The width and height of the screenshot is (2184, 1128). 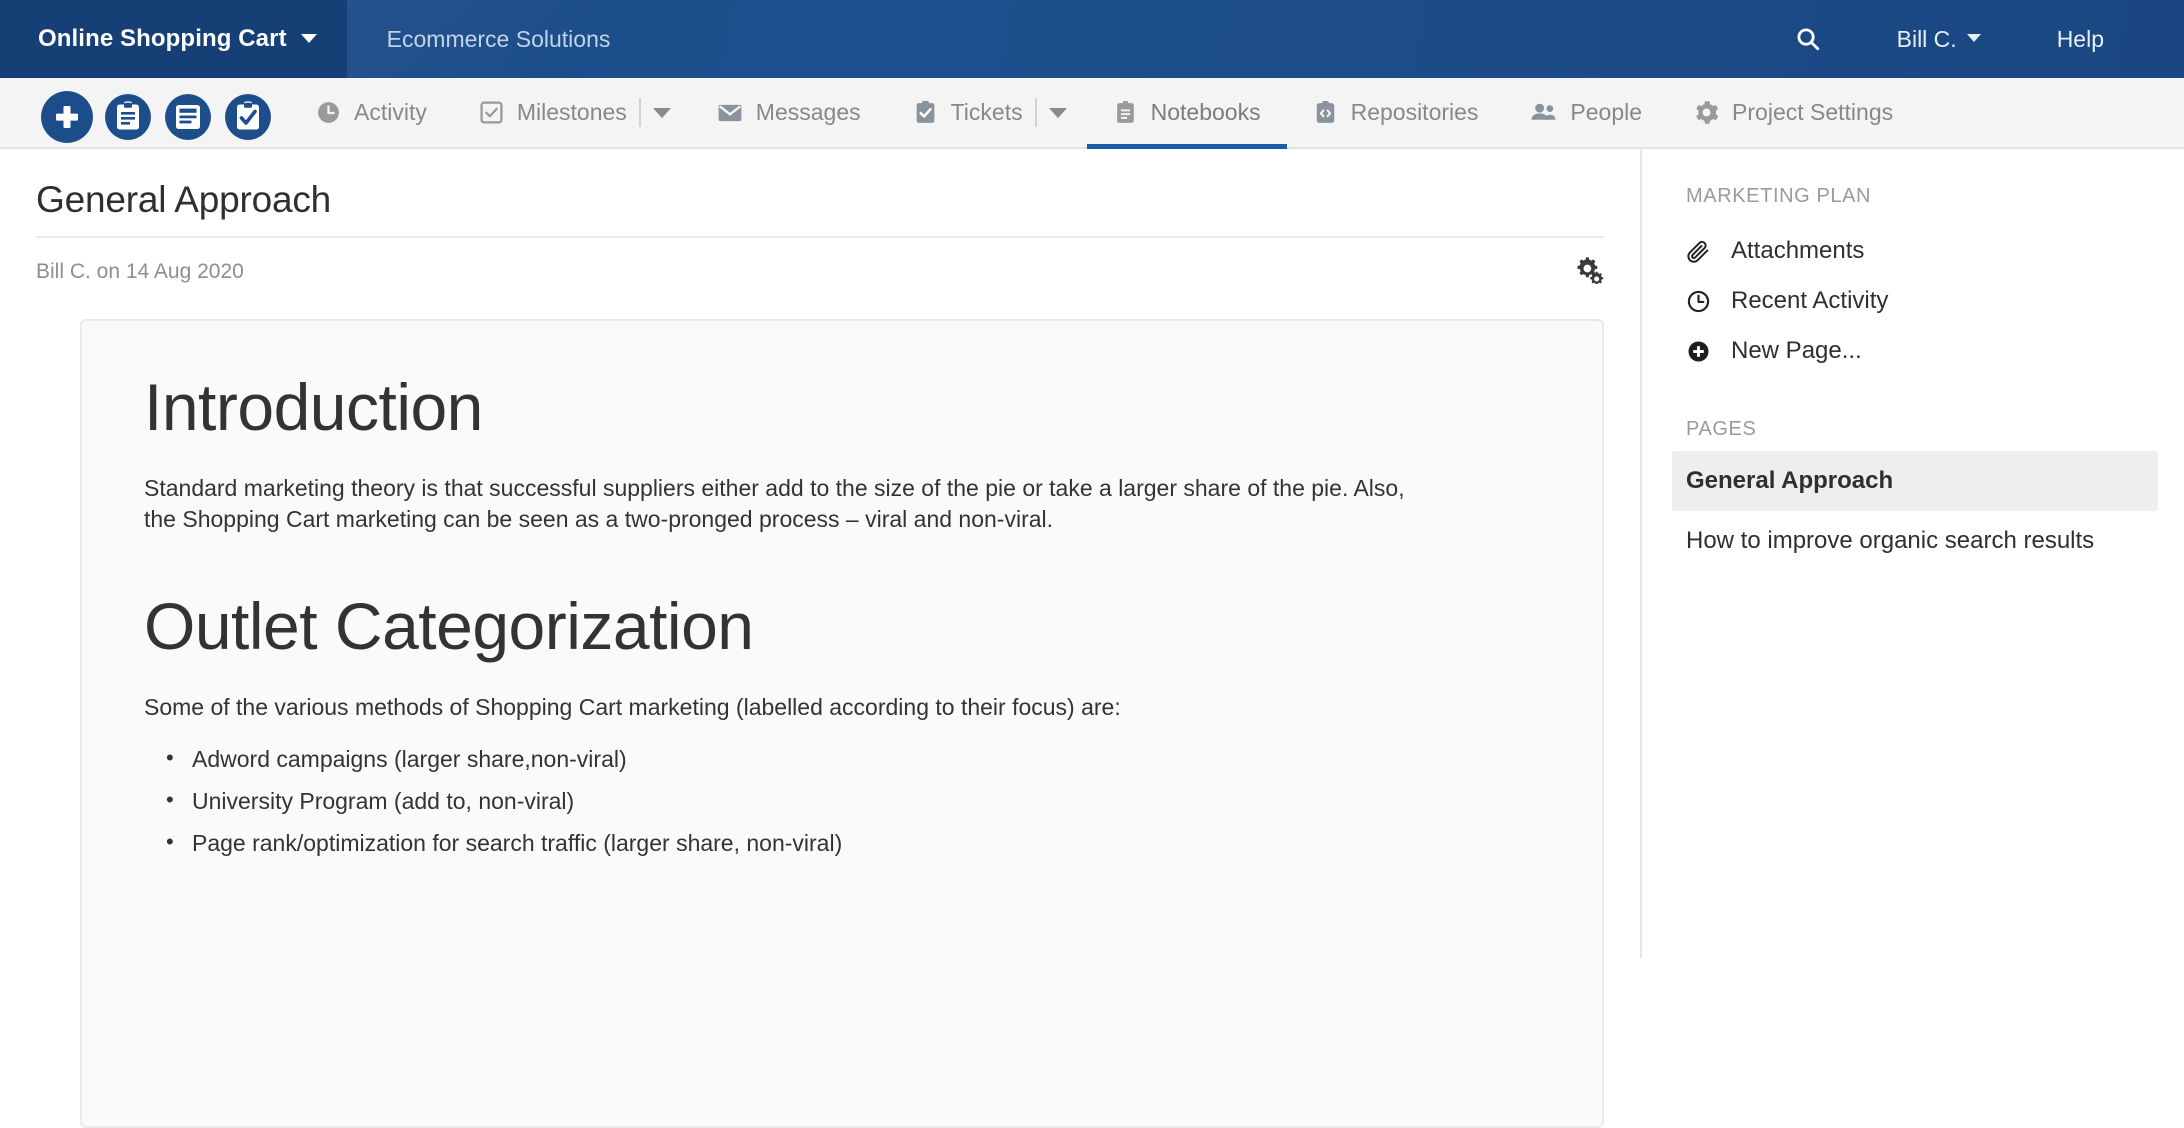 What do you see at coordinates (1125, 112) in the screenshot?
I see `notebook-icon` at bounding box center [1125, 112].